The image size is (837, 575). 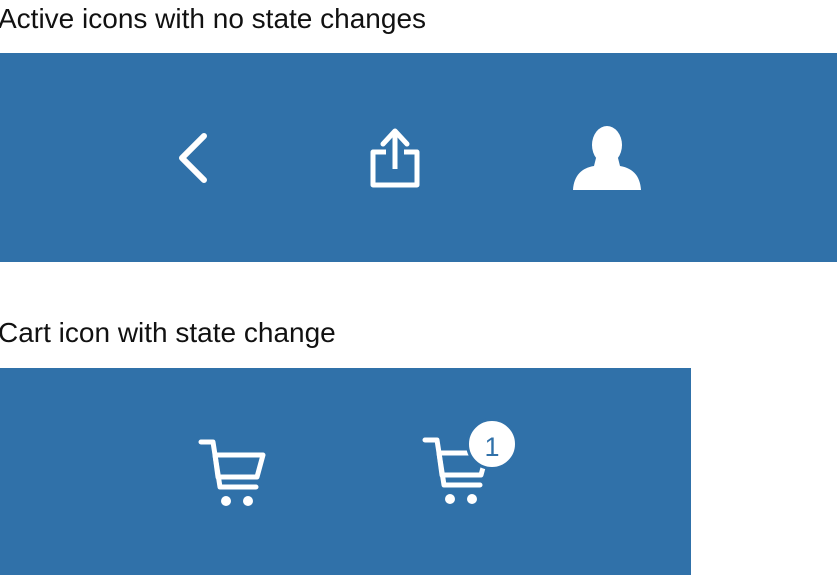 I want to click on user-icon, so click(x=607, y=158).